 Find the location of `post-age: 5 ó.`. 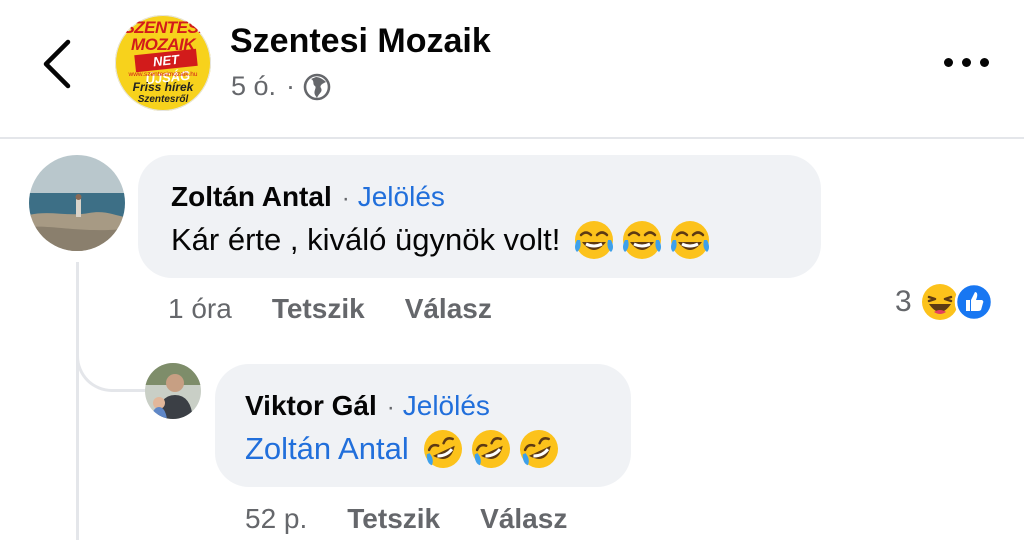

post-age: 5 ó. is located at coordinates (253, 86).